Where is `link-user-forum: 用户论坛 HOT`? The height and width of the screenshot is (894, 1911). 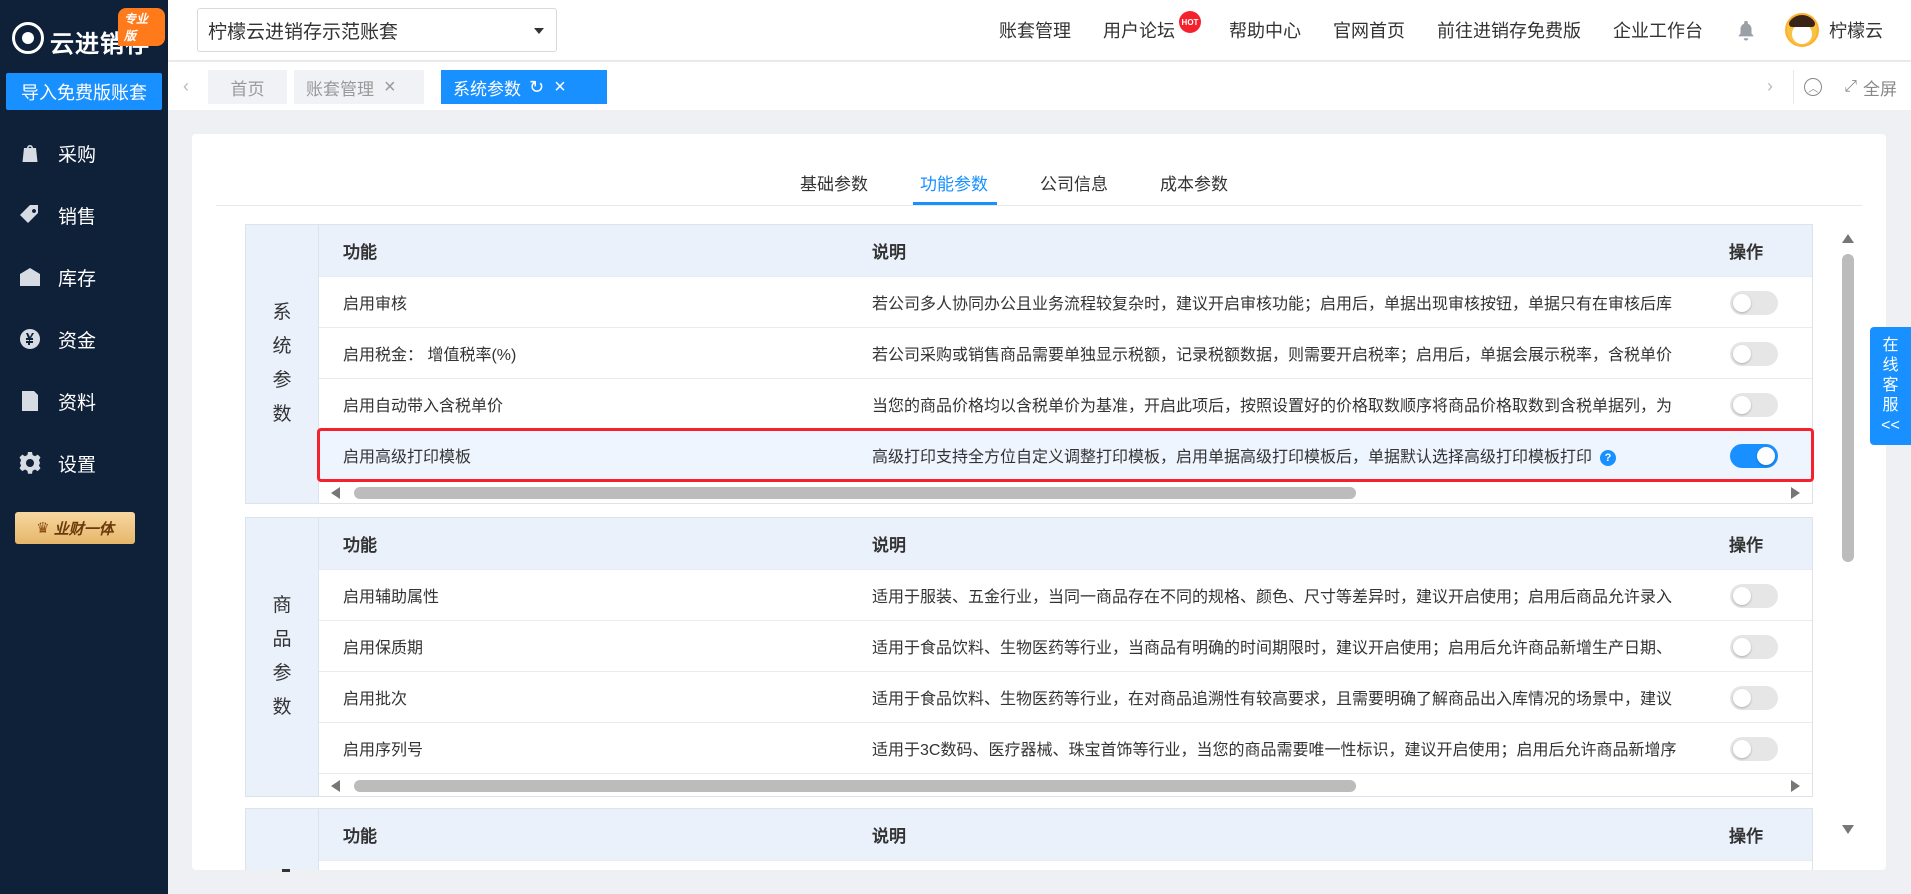
link-user-forum: 用户论坛 HOT is located at coordinates (1152, 27).